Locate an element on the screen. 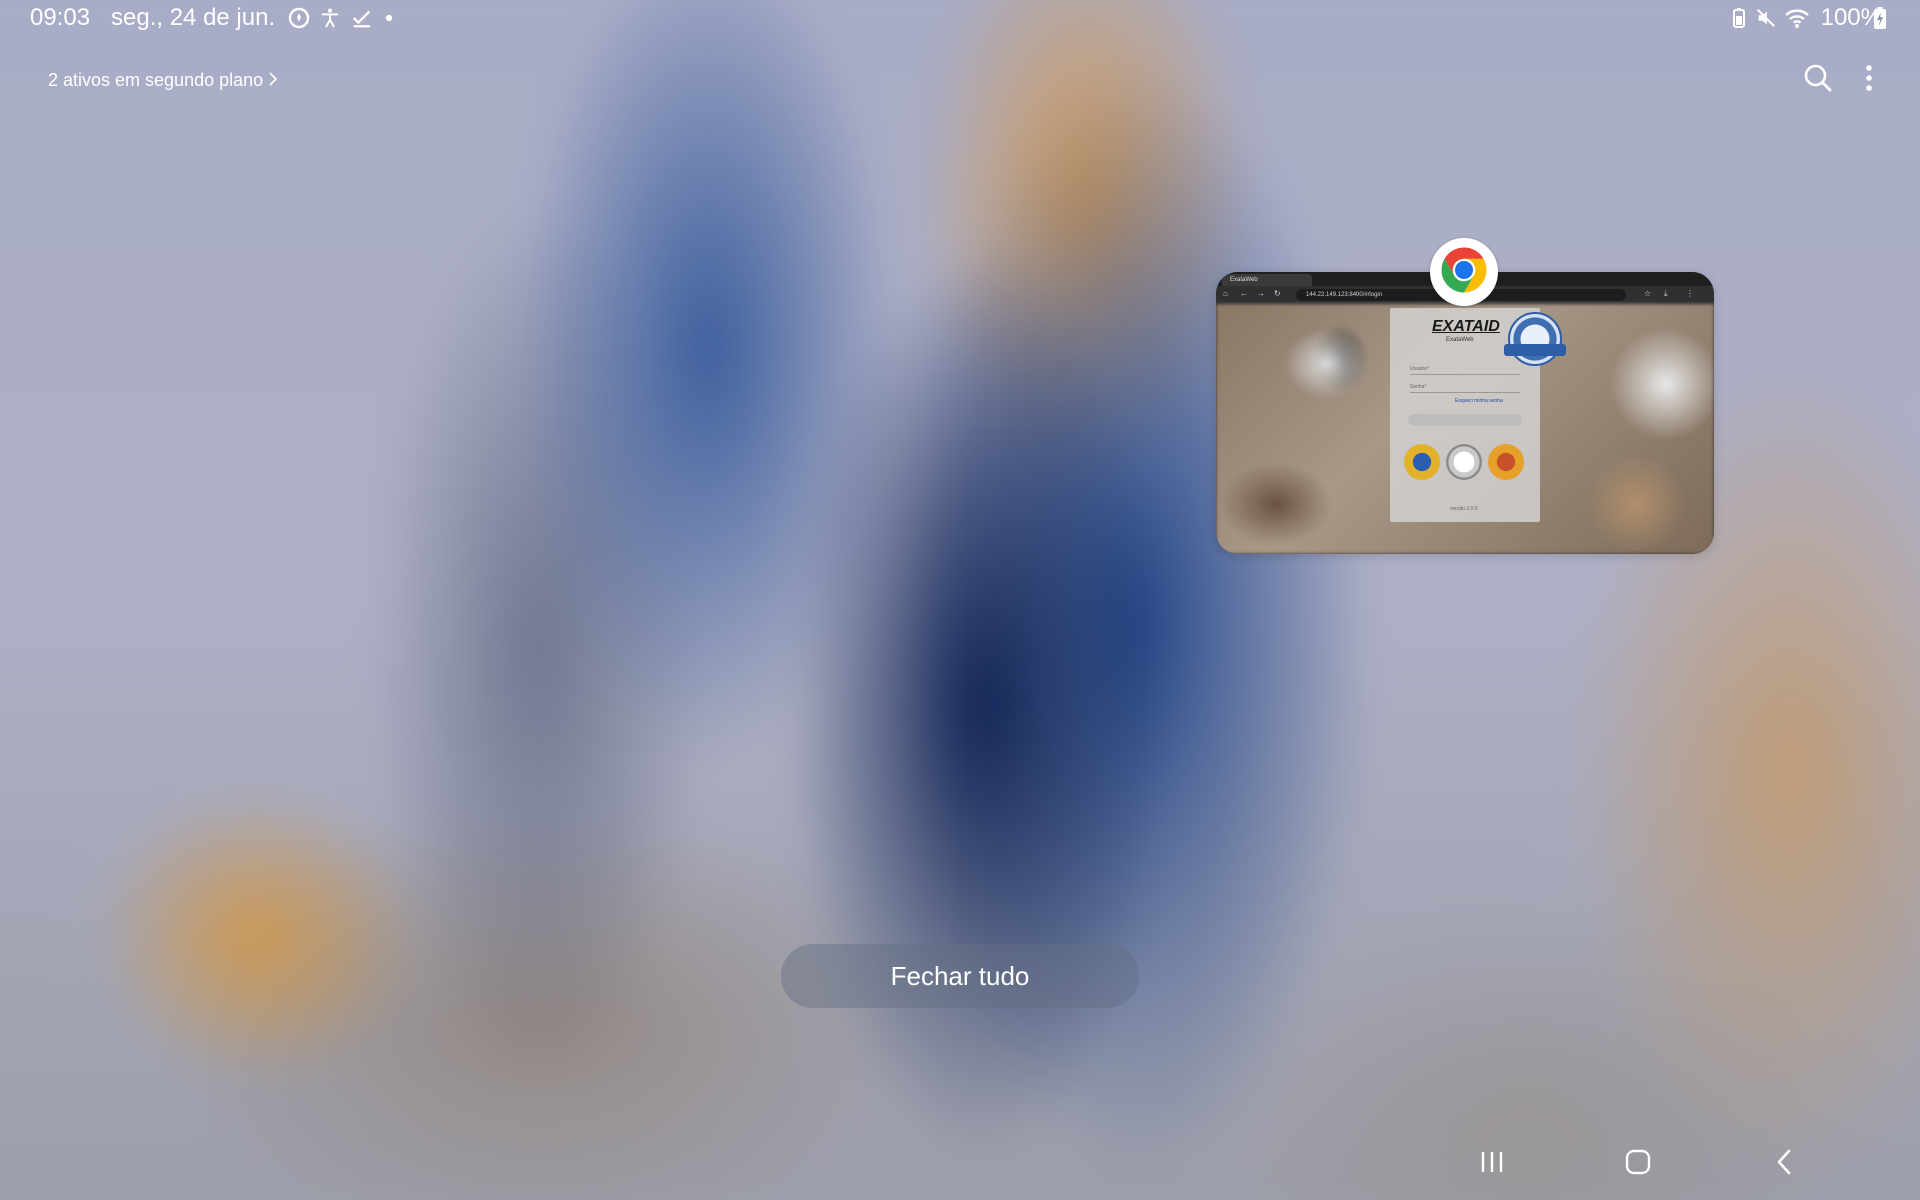  browser-tab: ExataWeb is located at coordinates (1267, 280).